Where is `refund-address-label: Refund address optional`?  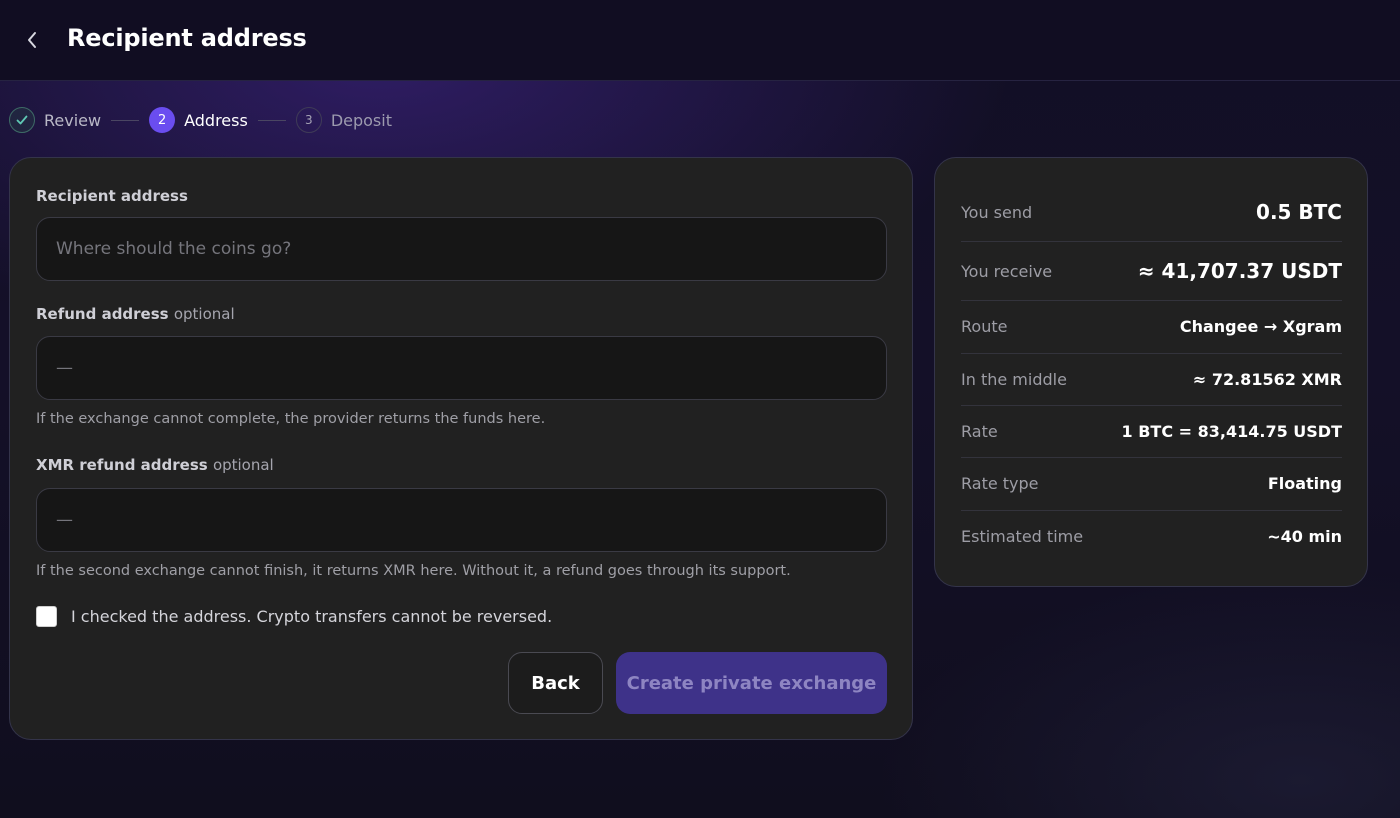 refund-address-label: Refund address optional is located at coordinates (135, 314).